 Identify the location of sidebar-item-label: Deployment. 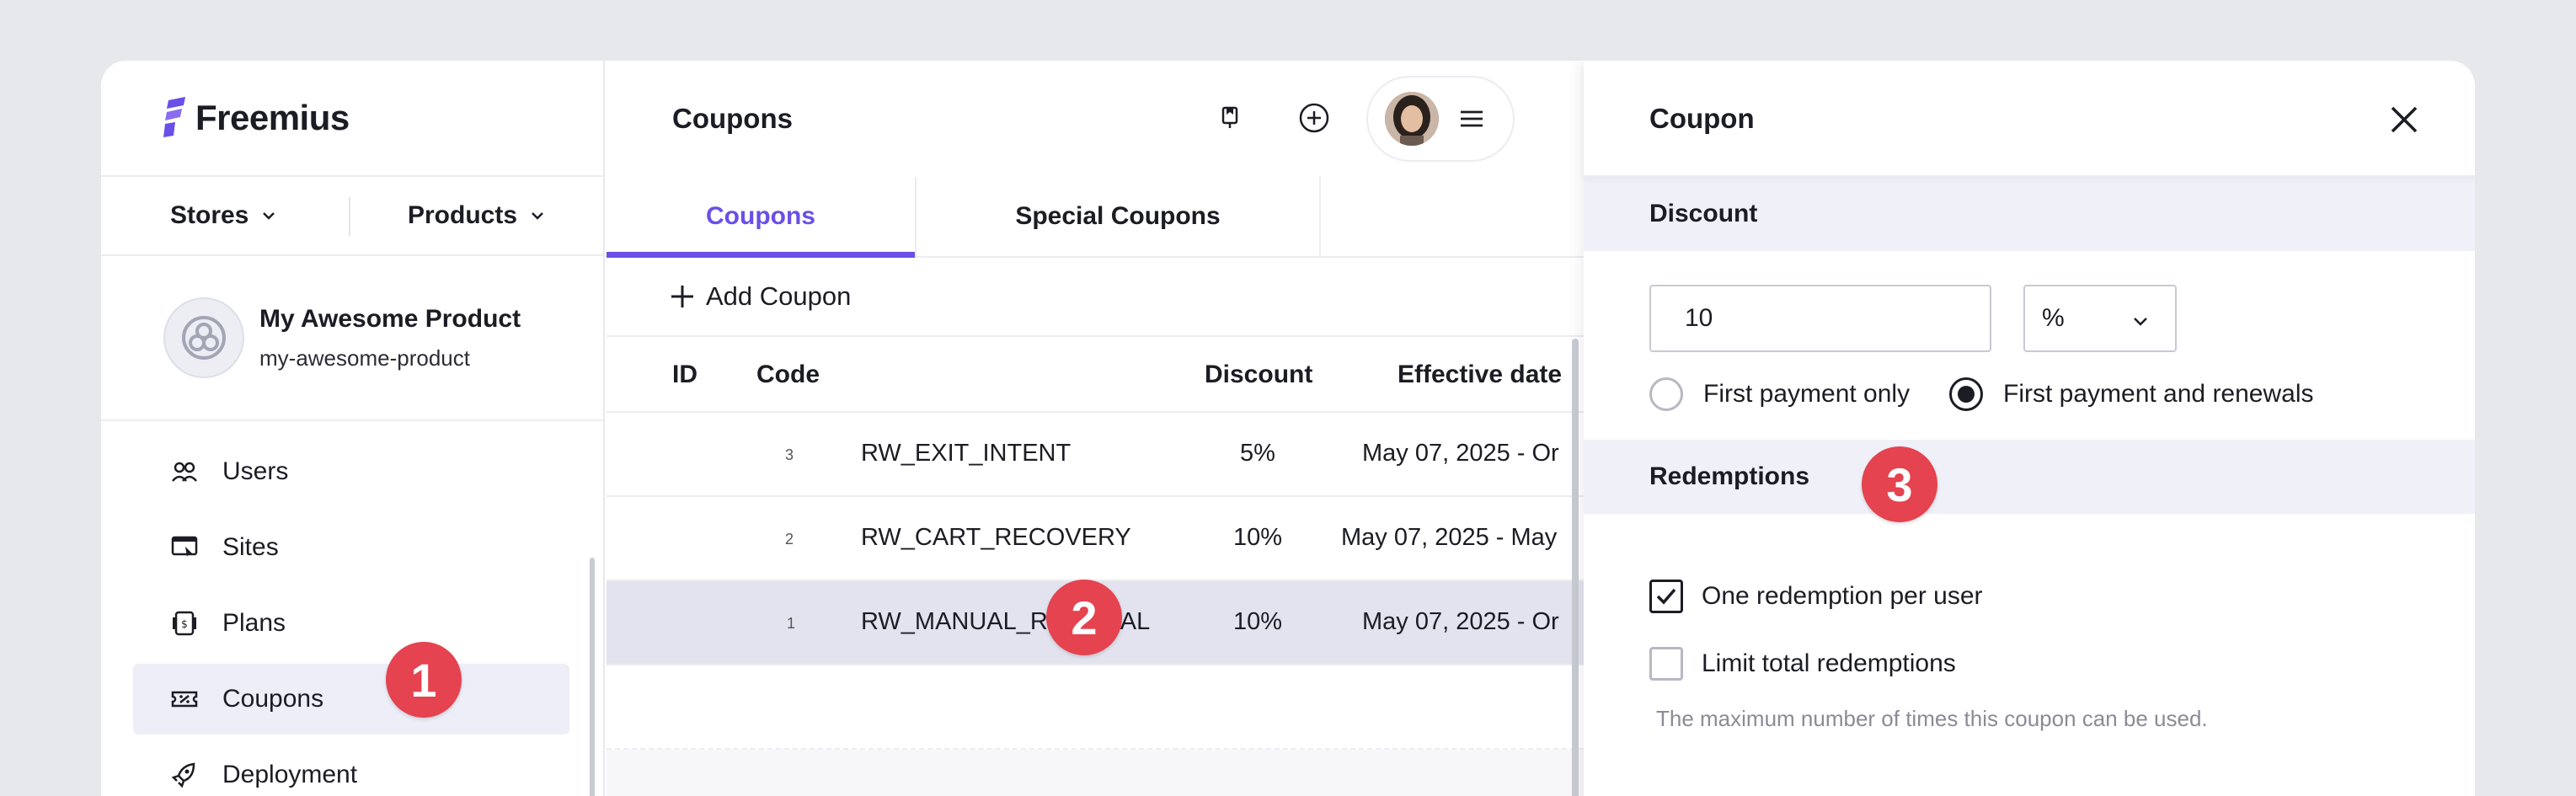
(290, 774).